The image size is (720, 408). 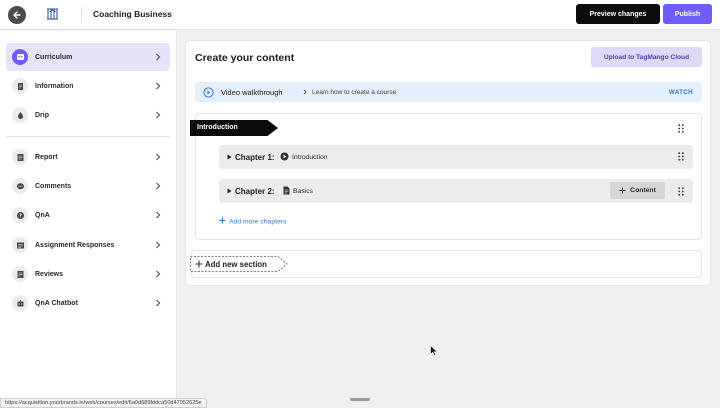 What do you see at coordinates (75, 245) in the screenshot?
I see `sidebar-item-label: Assignment Responses` at bounding box center [75, 245].